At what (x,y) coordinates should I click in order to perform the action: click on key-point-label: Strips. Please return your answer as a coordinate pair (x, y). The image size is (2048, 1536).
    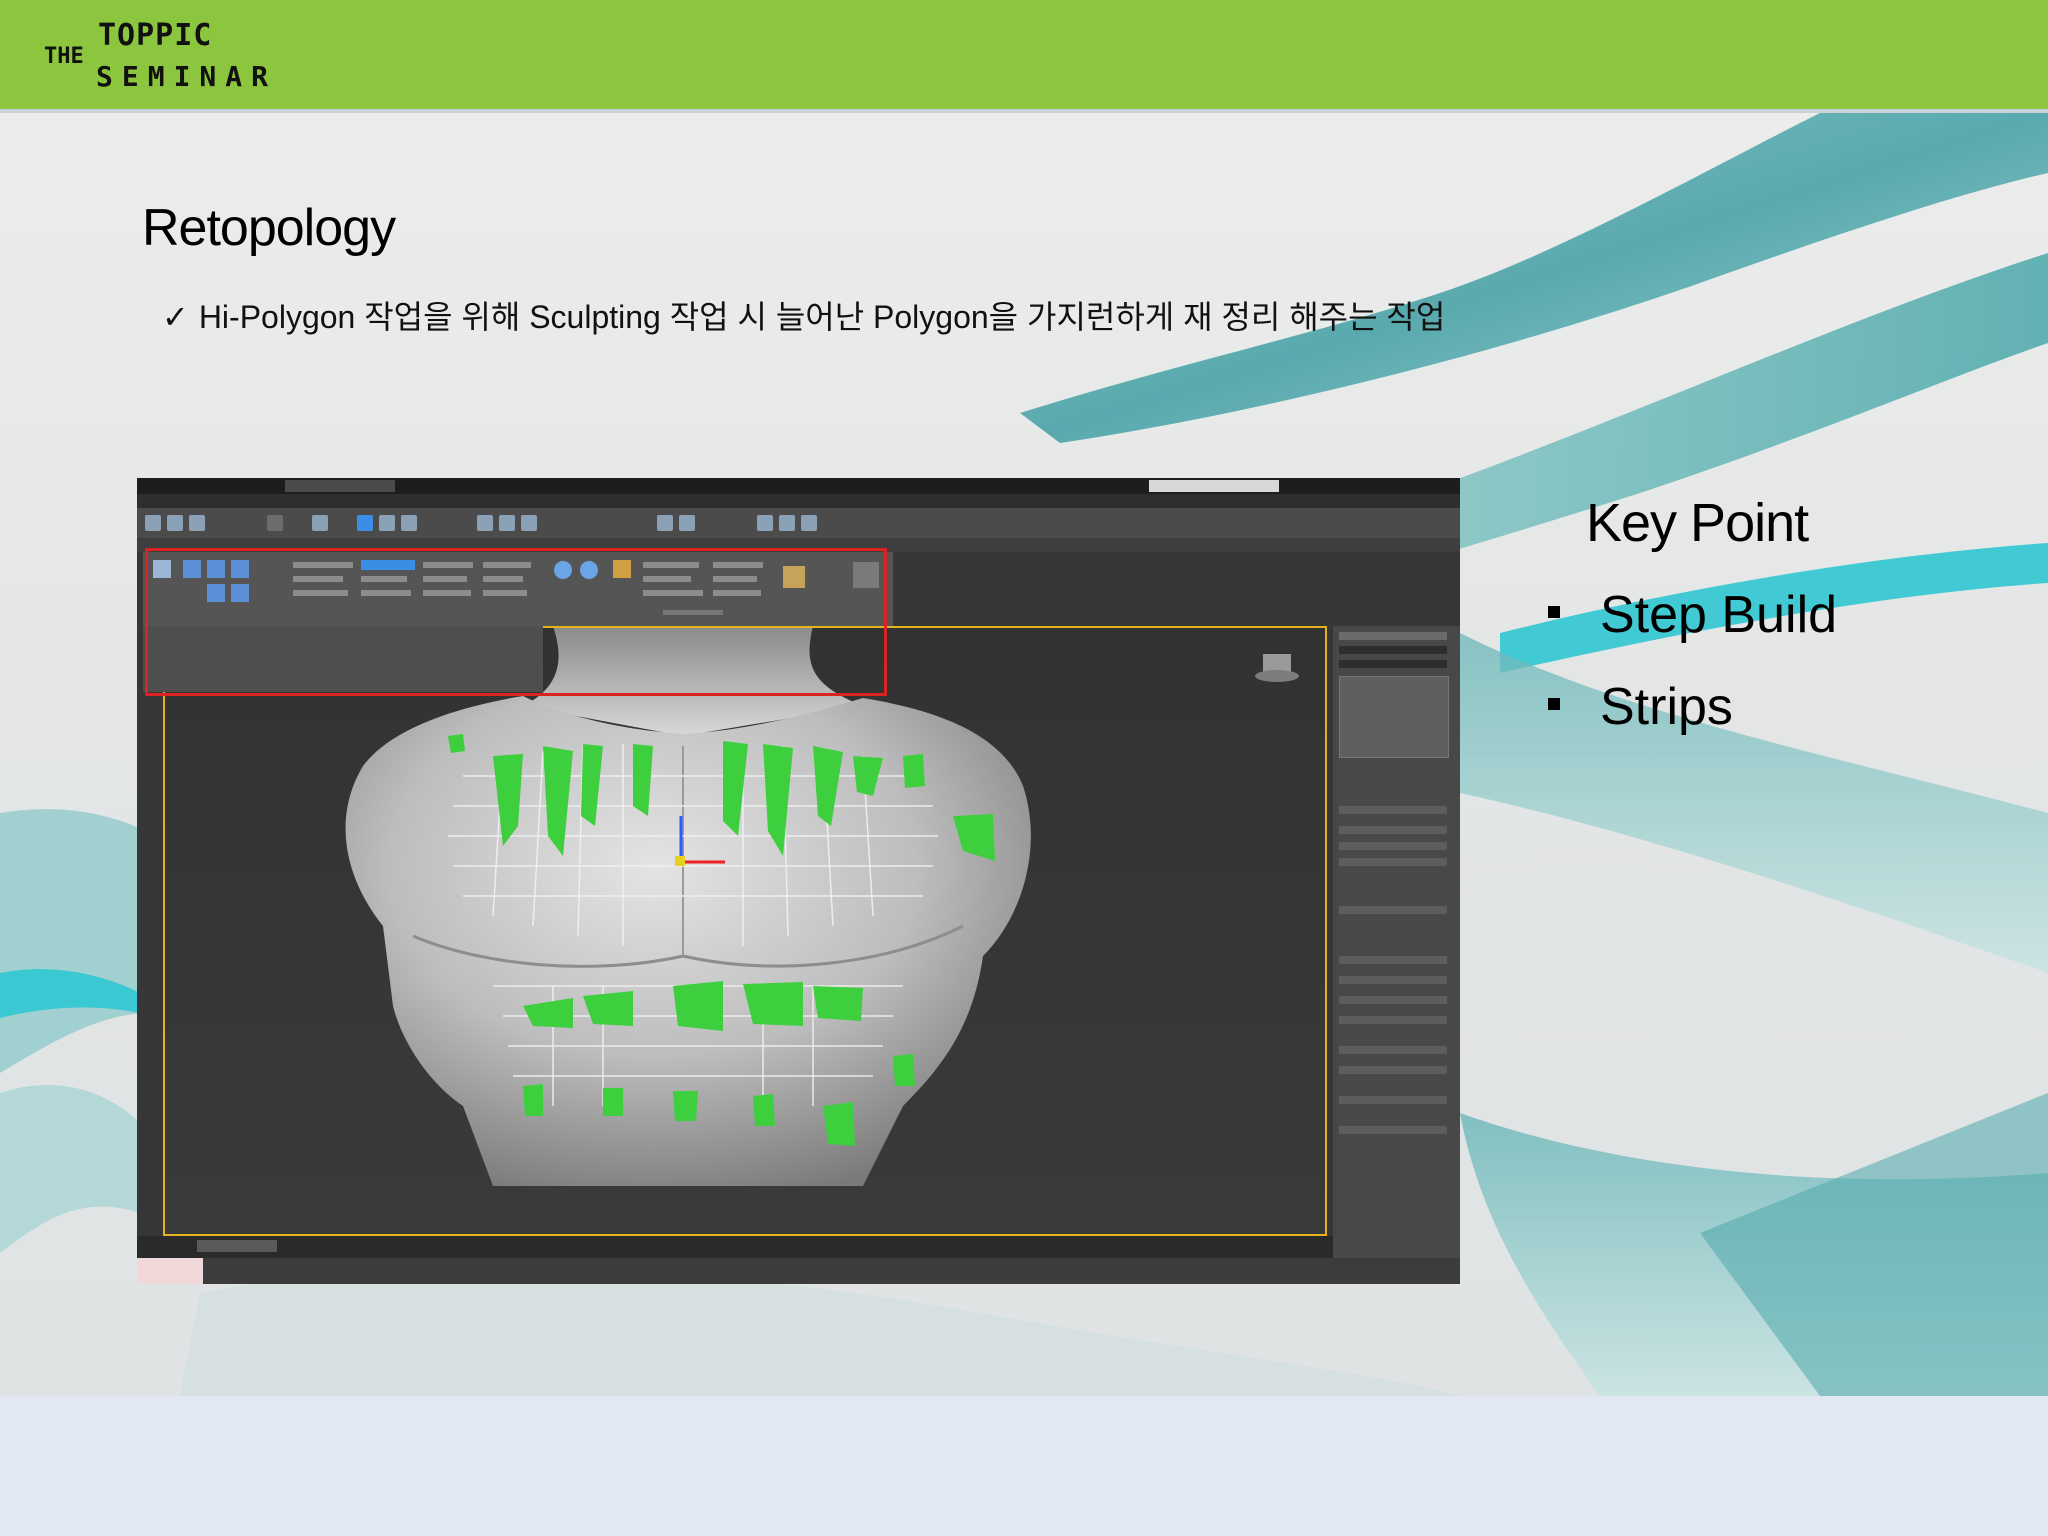
    Looking at the image, I should click on (1666, 707).